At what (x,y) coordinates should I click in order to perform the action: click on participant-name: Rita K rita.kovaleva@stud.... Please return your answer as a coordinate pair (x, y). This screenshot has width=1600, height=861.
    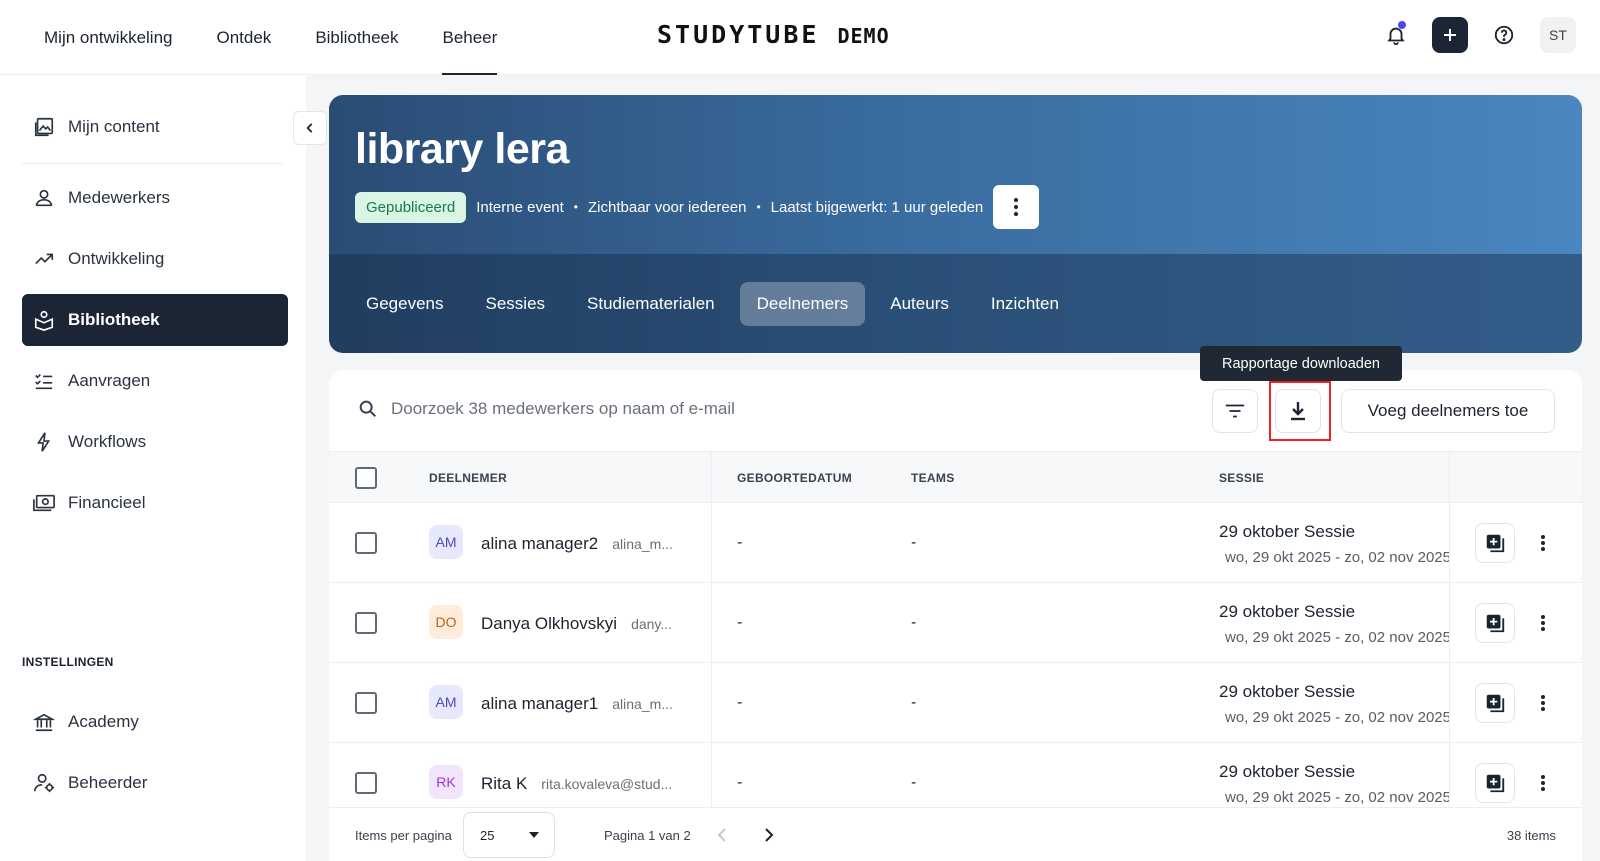
    Looking at the image, I should click on (576, 784).